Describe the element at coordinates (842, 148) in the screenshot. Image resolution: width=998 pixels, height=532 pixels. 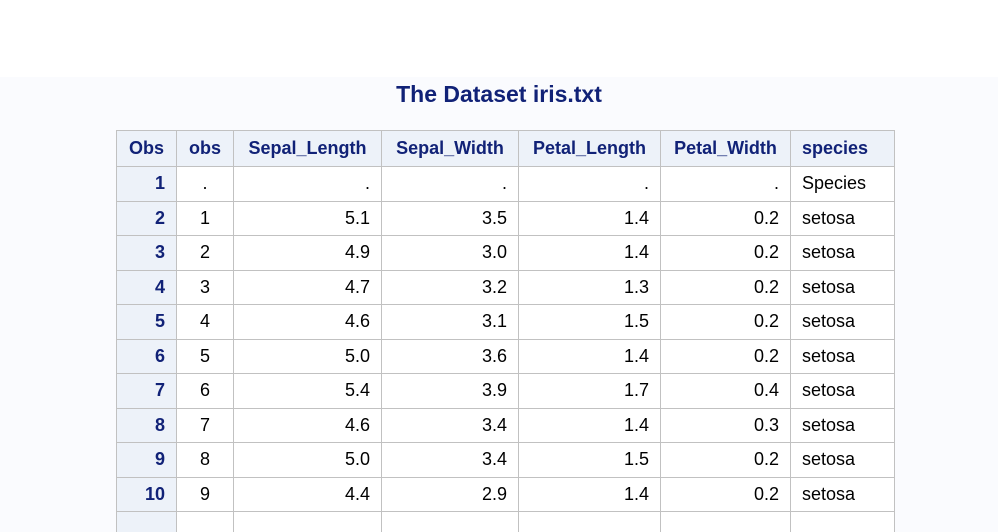
I see `column-header-species: species` at that location.